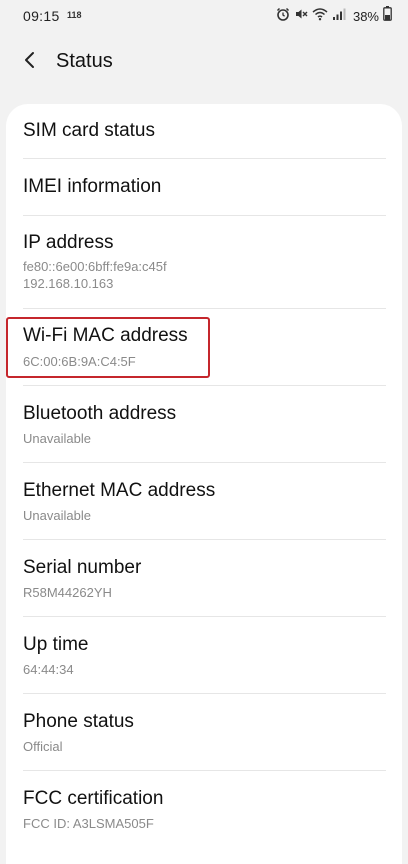 This screenshot has width=408, height=864. What do you see at coordinates (119, 490) in the screenshot?
I see `item-title: Ethernet MAC address` at bounding box center [119, 490].